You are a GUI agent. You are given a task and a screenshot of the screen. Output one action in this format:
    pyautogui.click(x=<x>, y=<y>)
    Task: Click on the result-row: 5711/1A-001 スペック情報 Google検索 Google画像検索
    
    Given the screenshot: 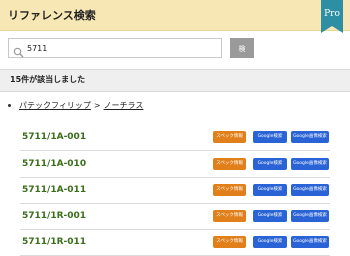 What is the action you would take?
    pyautogui.click(x=175, y=137)
    